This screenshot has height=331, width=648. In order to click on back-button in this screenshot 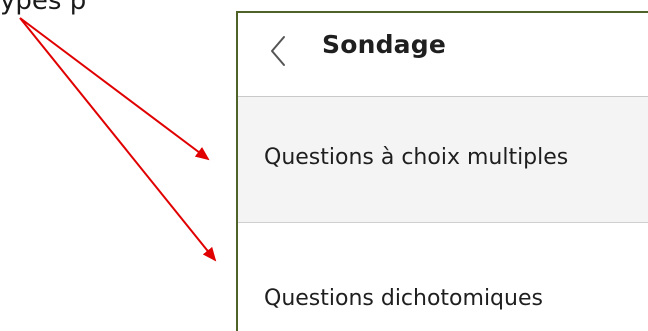, I will do `click(278, 51)`.